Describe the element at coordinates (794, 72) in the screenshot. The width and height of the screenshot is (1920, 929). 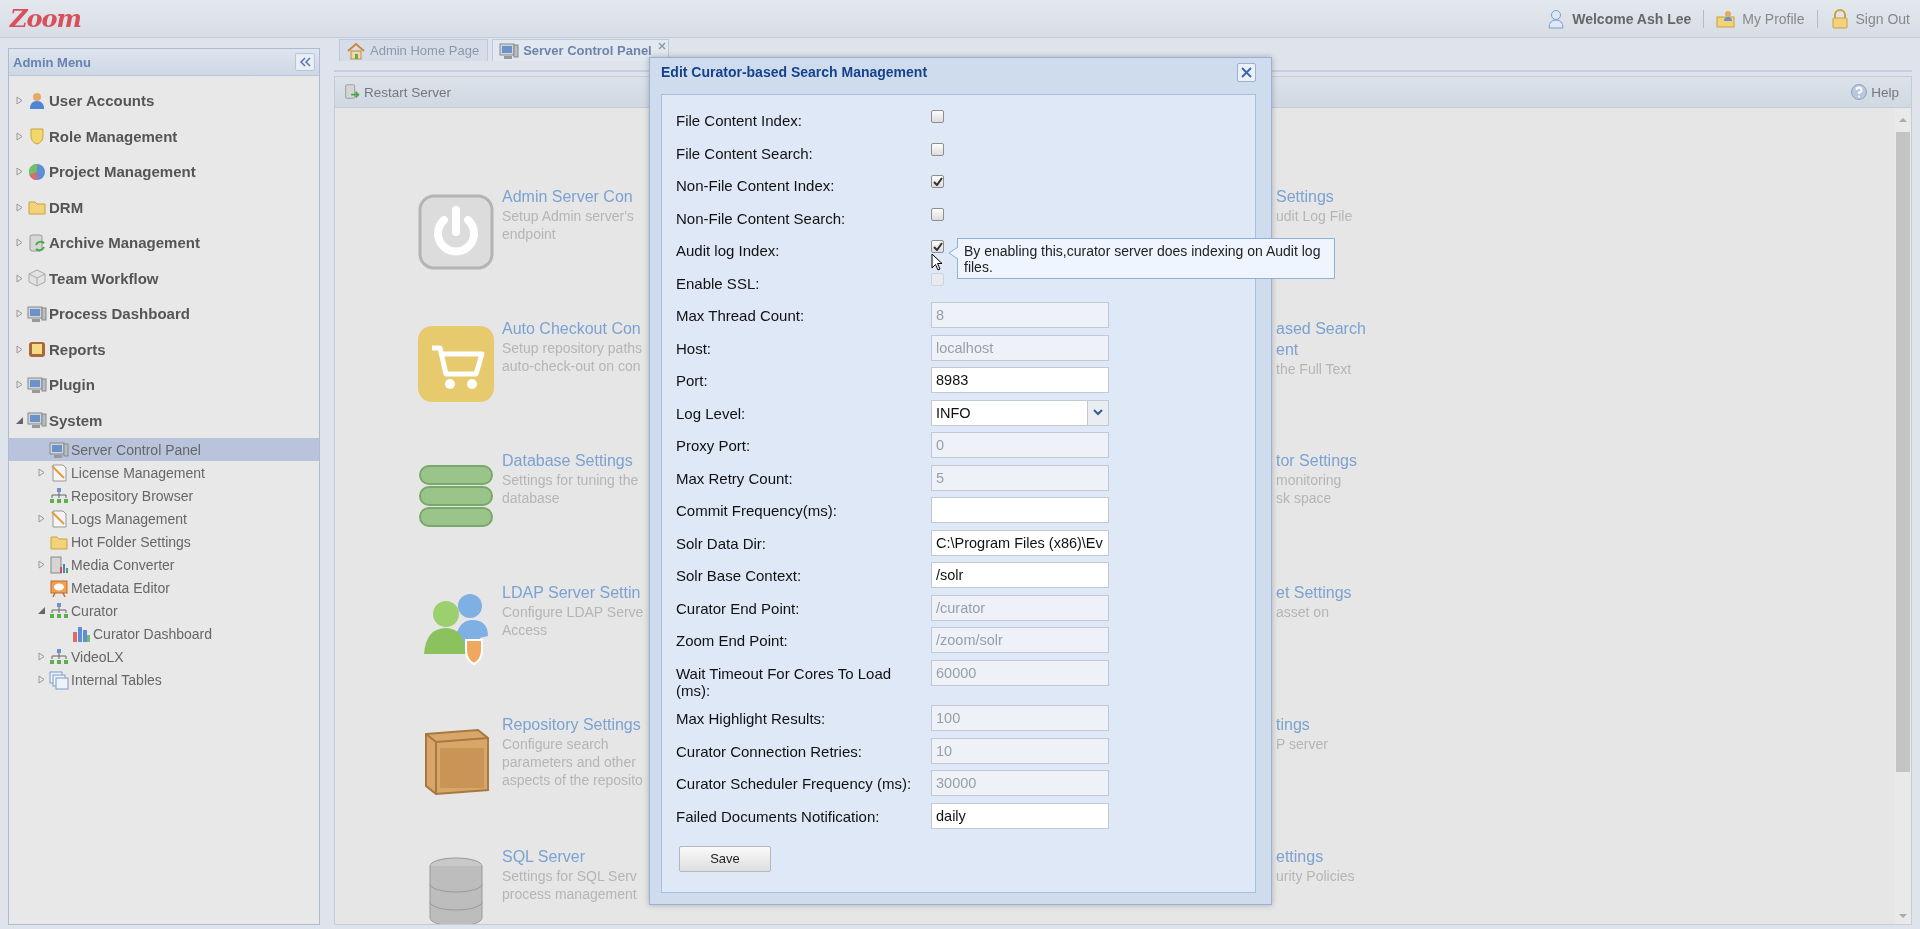
I see `dialog-title: Edit Curator-based Search Management` at that location.